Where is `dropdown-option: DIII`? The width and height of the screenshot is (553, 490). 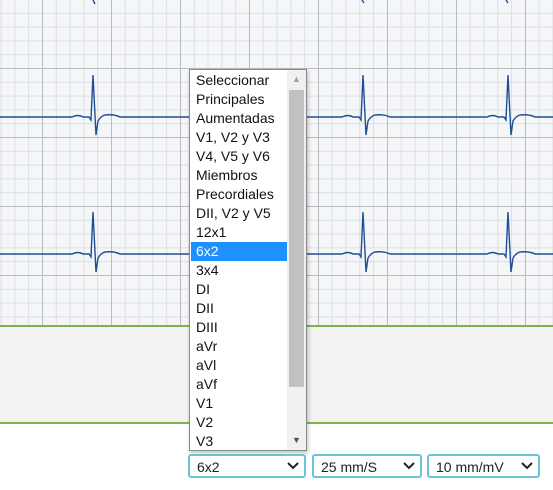 dropdown-option: DIII is located at coordinates (241, 327).